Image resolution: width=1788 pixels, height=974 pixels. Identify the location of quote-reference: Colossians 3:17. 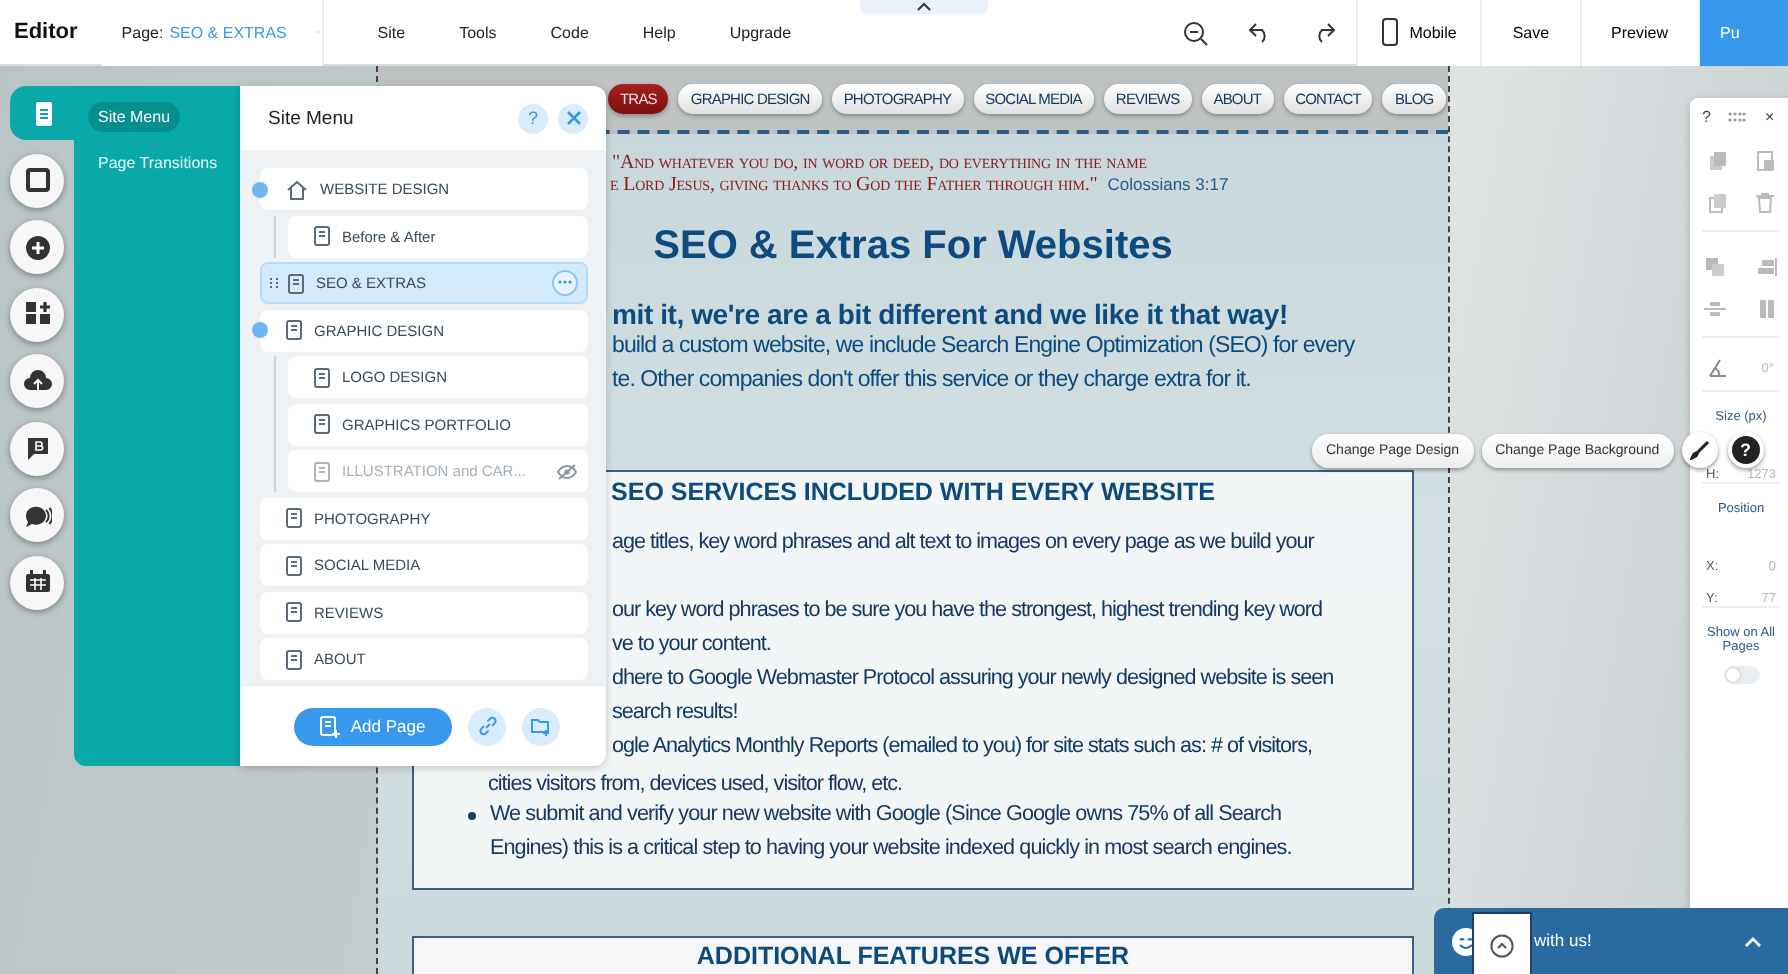
(1168, 184).